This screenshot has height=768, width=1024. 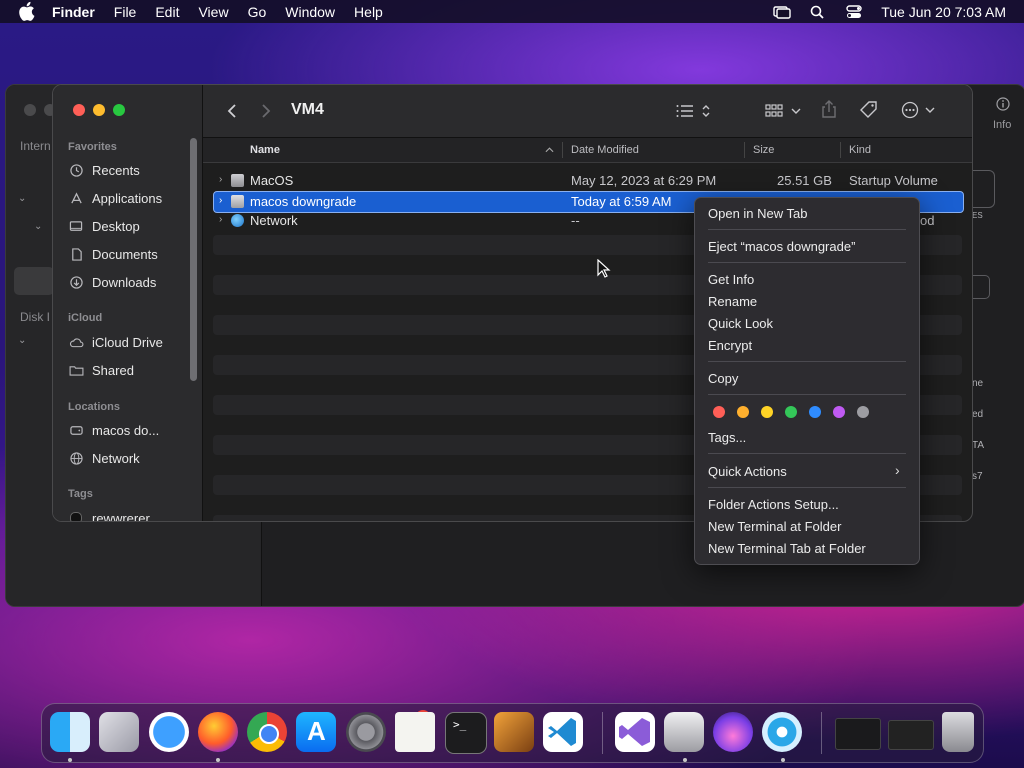 What do you see at coordinates (854, 11) in the screenshot?
I see `control-center-icon` at bounding box center [854, 11].